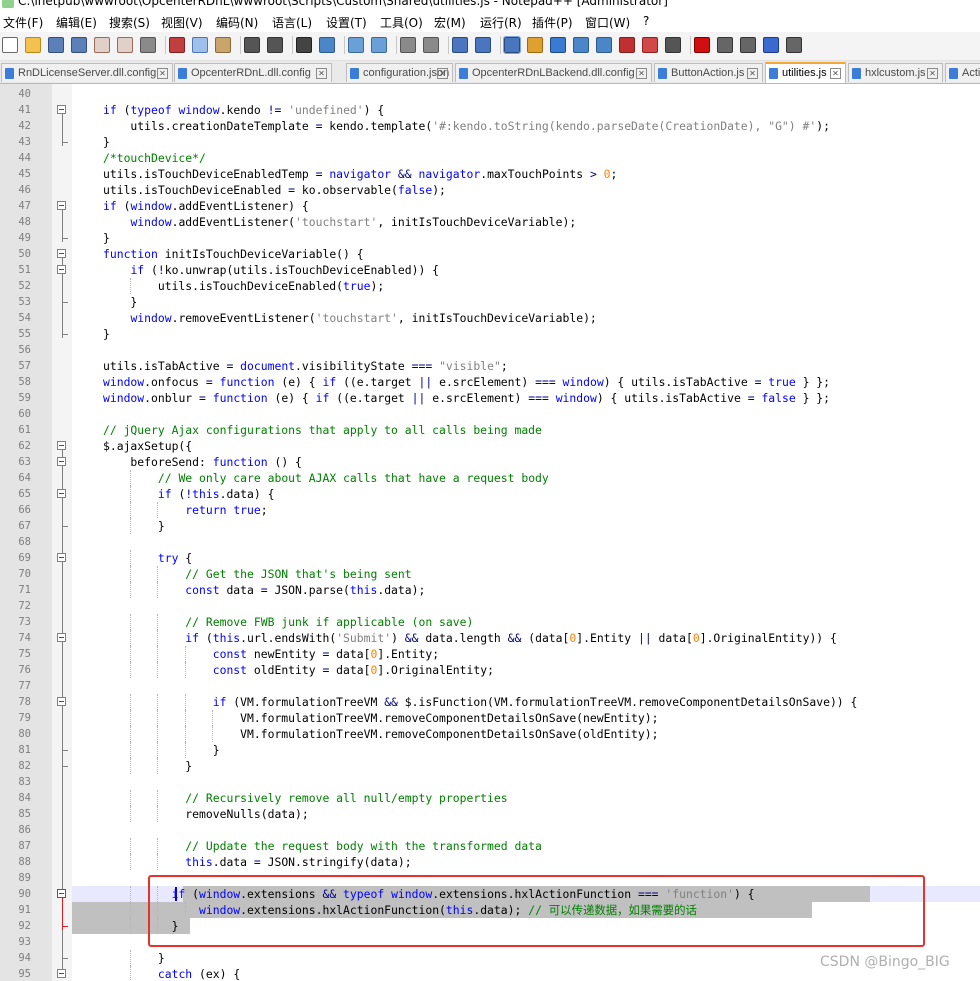 This screenshot has height=981, width=980. What do you see at coordinates (292, 22) in the screenshot?
I see `menu-item: 语言(L)` at bounding box center [292, 22].